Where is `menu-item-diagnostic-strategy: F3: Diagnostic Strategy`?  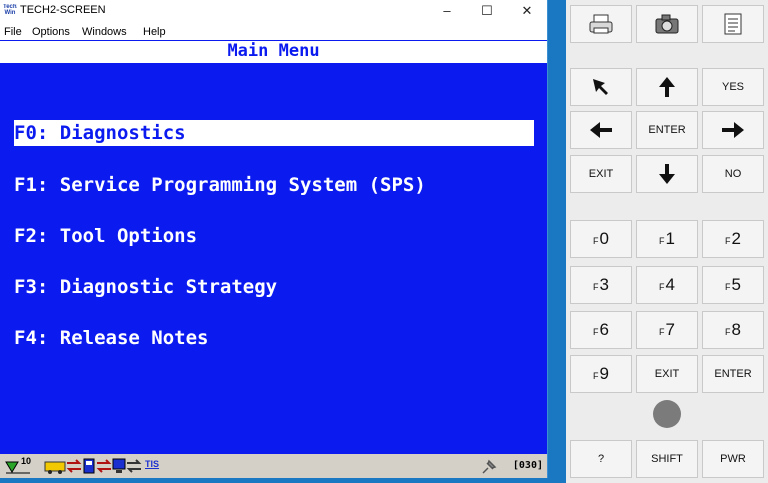 menu-item-diagnostic-strategy: F3: Diagnostic Strategy is located at coordinates (274, 287).